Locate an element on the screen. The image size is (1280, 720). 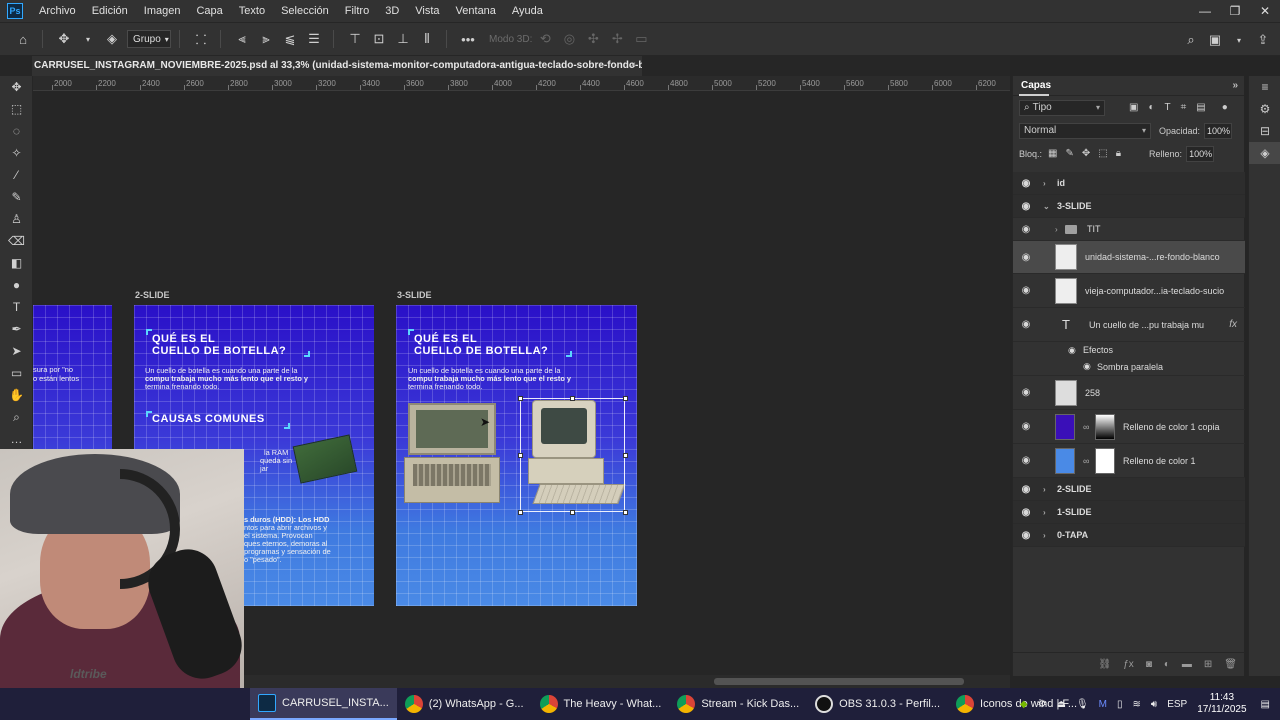
filter-type-icon: T is located at coordinates (1168, 107).